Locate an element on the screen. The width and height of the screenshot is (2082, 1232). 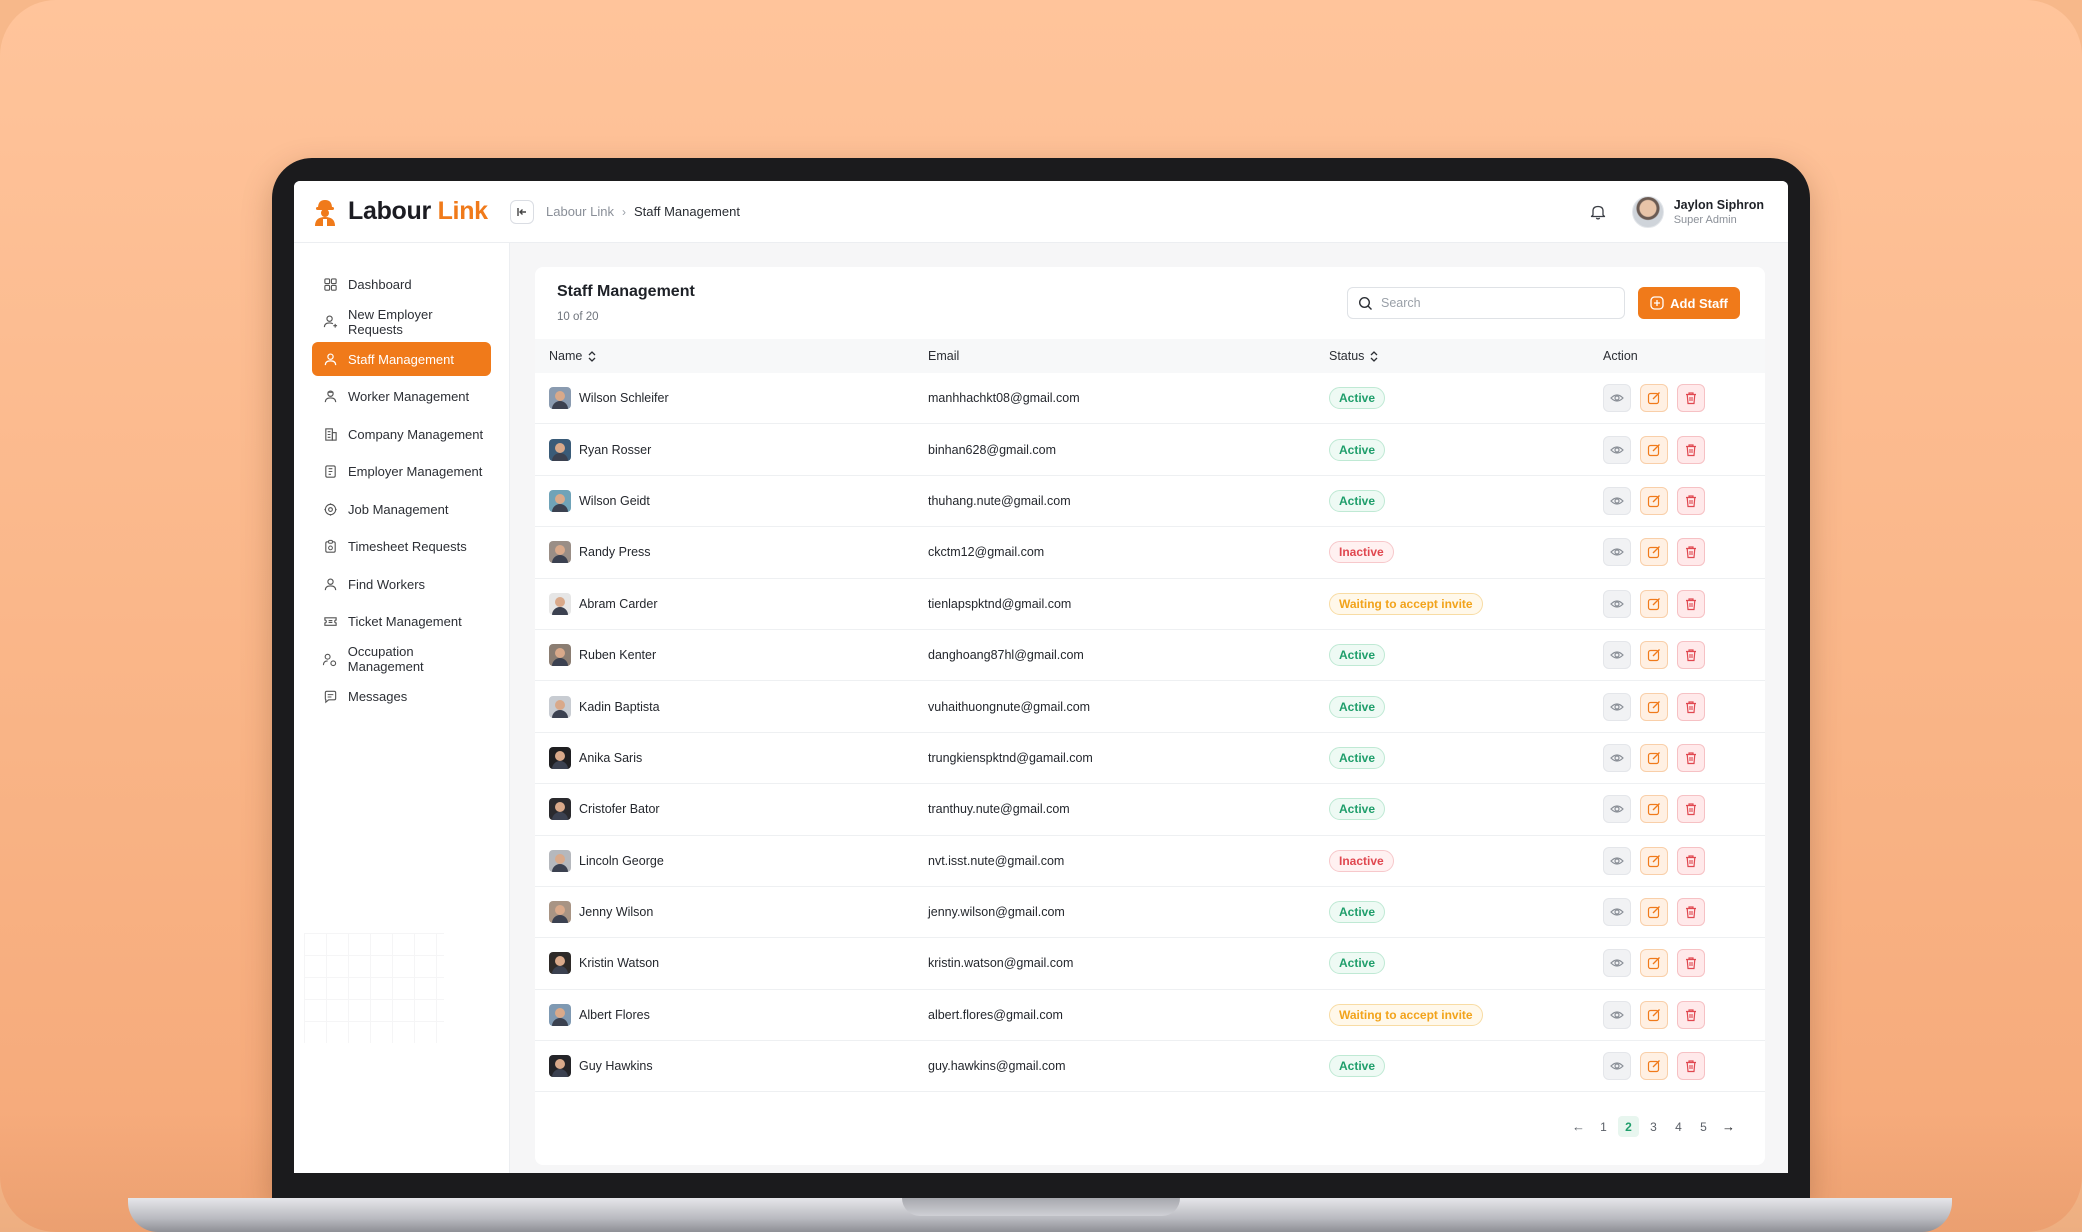
breadcrumb-current: Staff Management is located at coordinates (686, 211).